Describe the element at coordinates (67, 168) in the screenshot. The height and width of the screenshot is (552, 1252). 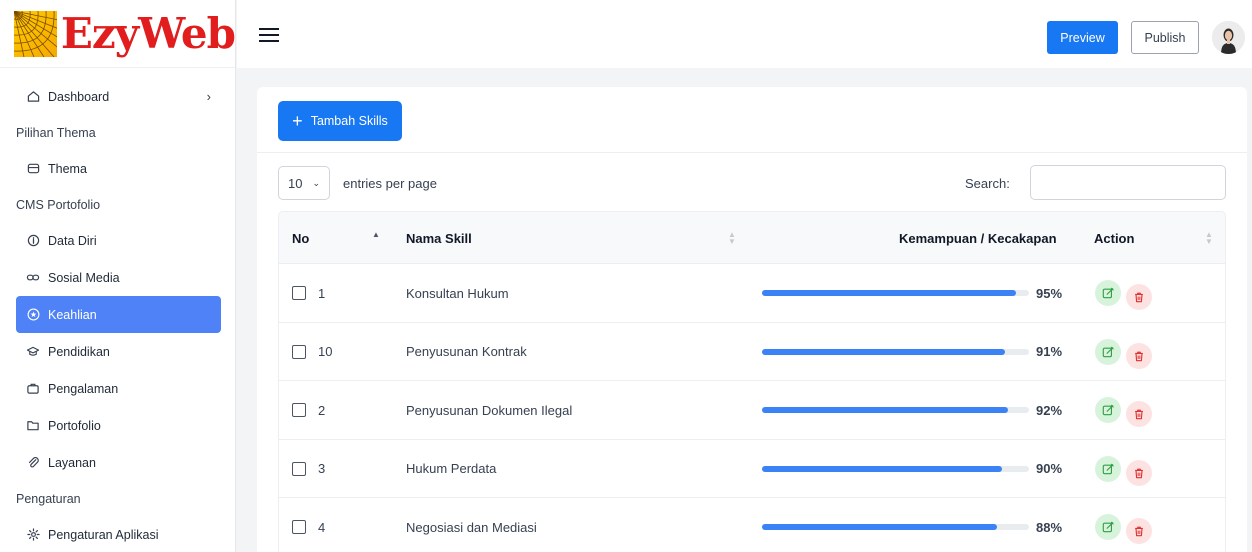
I see `sidebar-item-label: Thema` at that location.